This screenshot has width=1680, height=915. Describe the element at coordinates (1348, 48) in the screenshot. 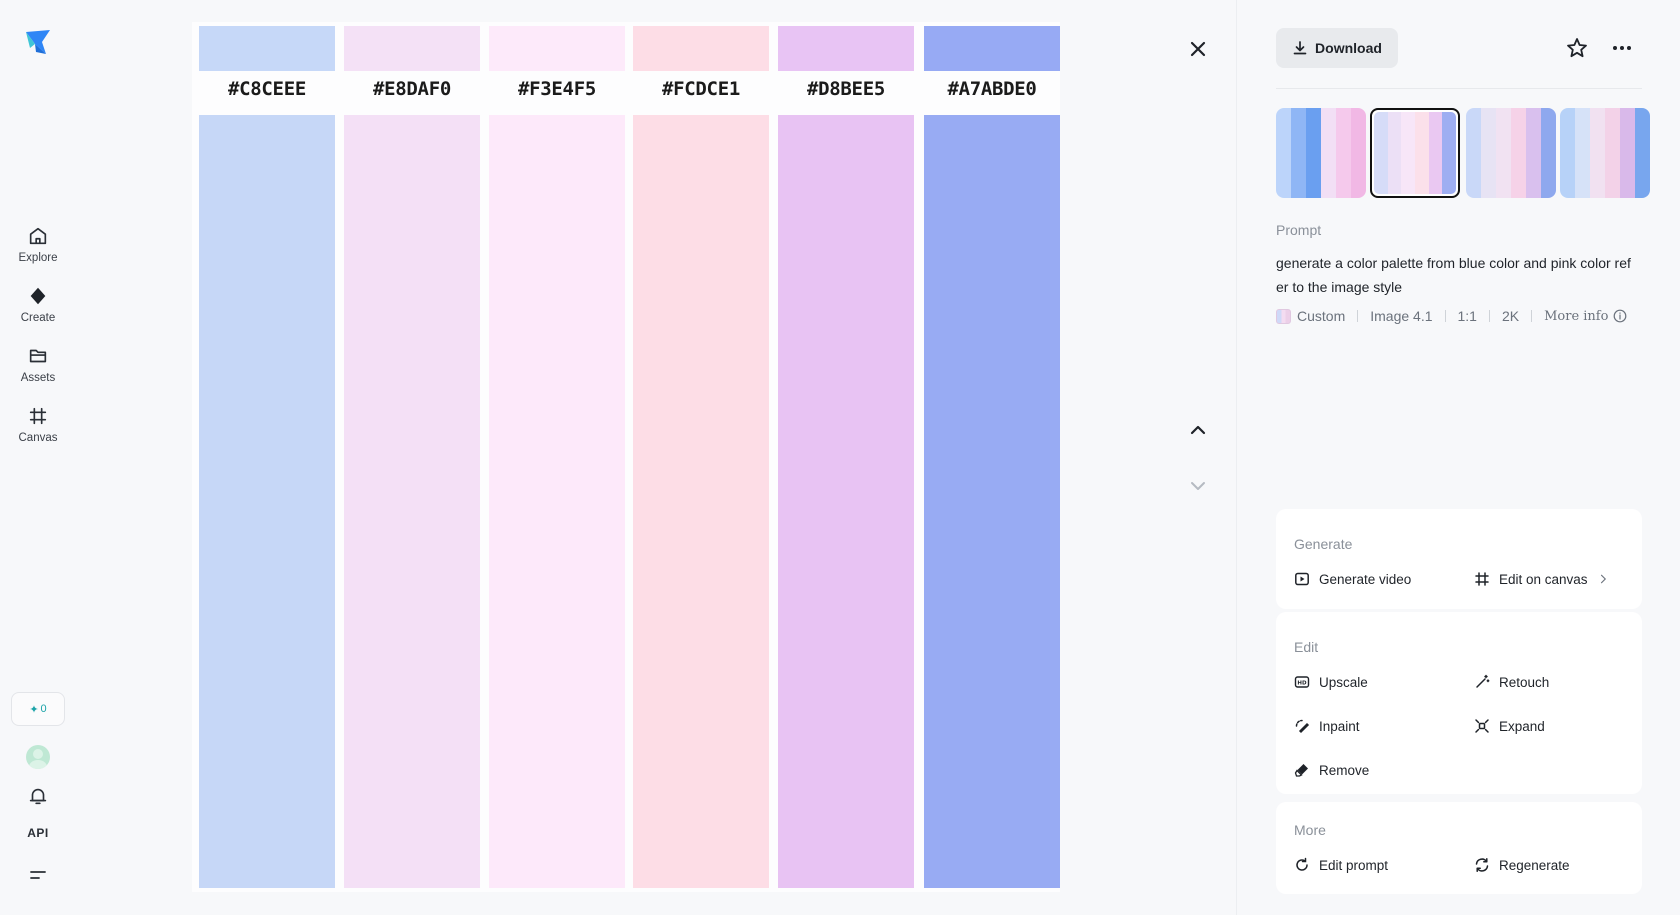

I see `download-label: Download` at that location.